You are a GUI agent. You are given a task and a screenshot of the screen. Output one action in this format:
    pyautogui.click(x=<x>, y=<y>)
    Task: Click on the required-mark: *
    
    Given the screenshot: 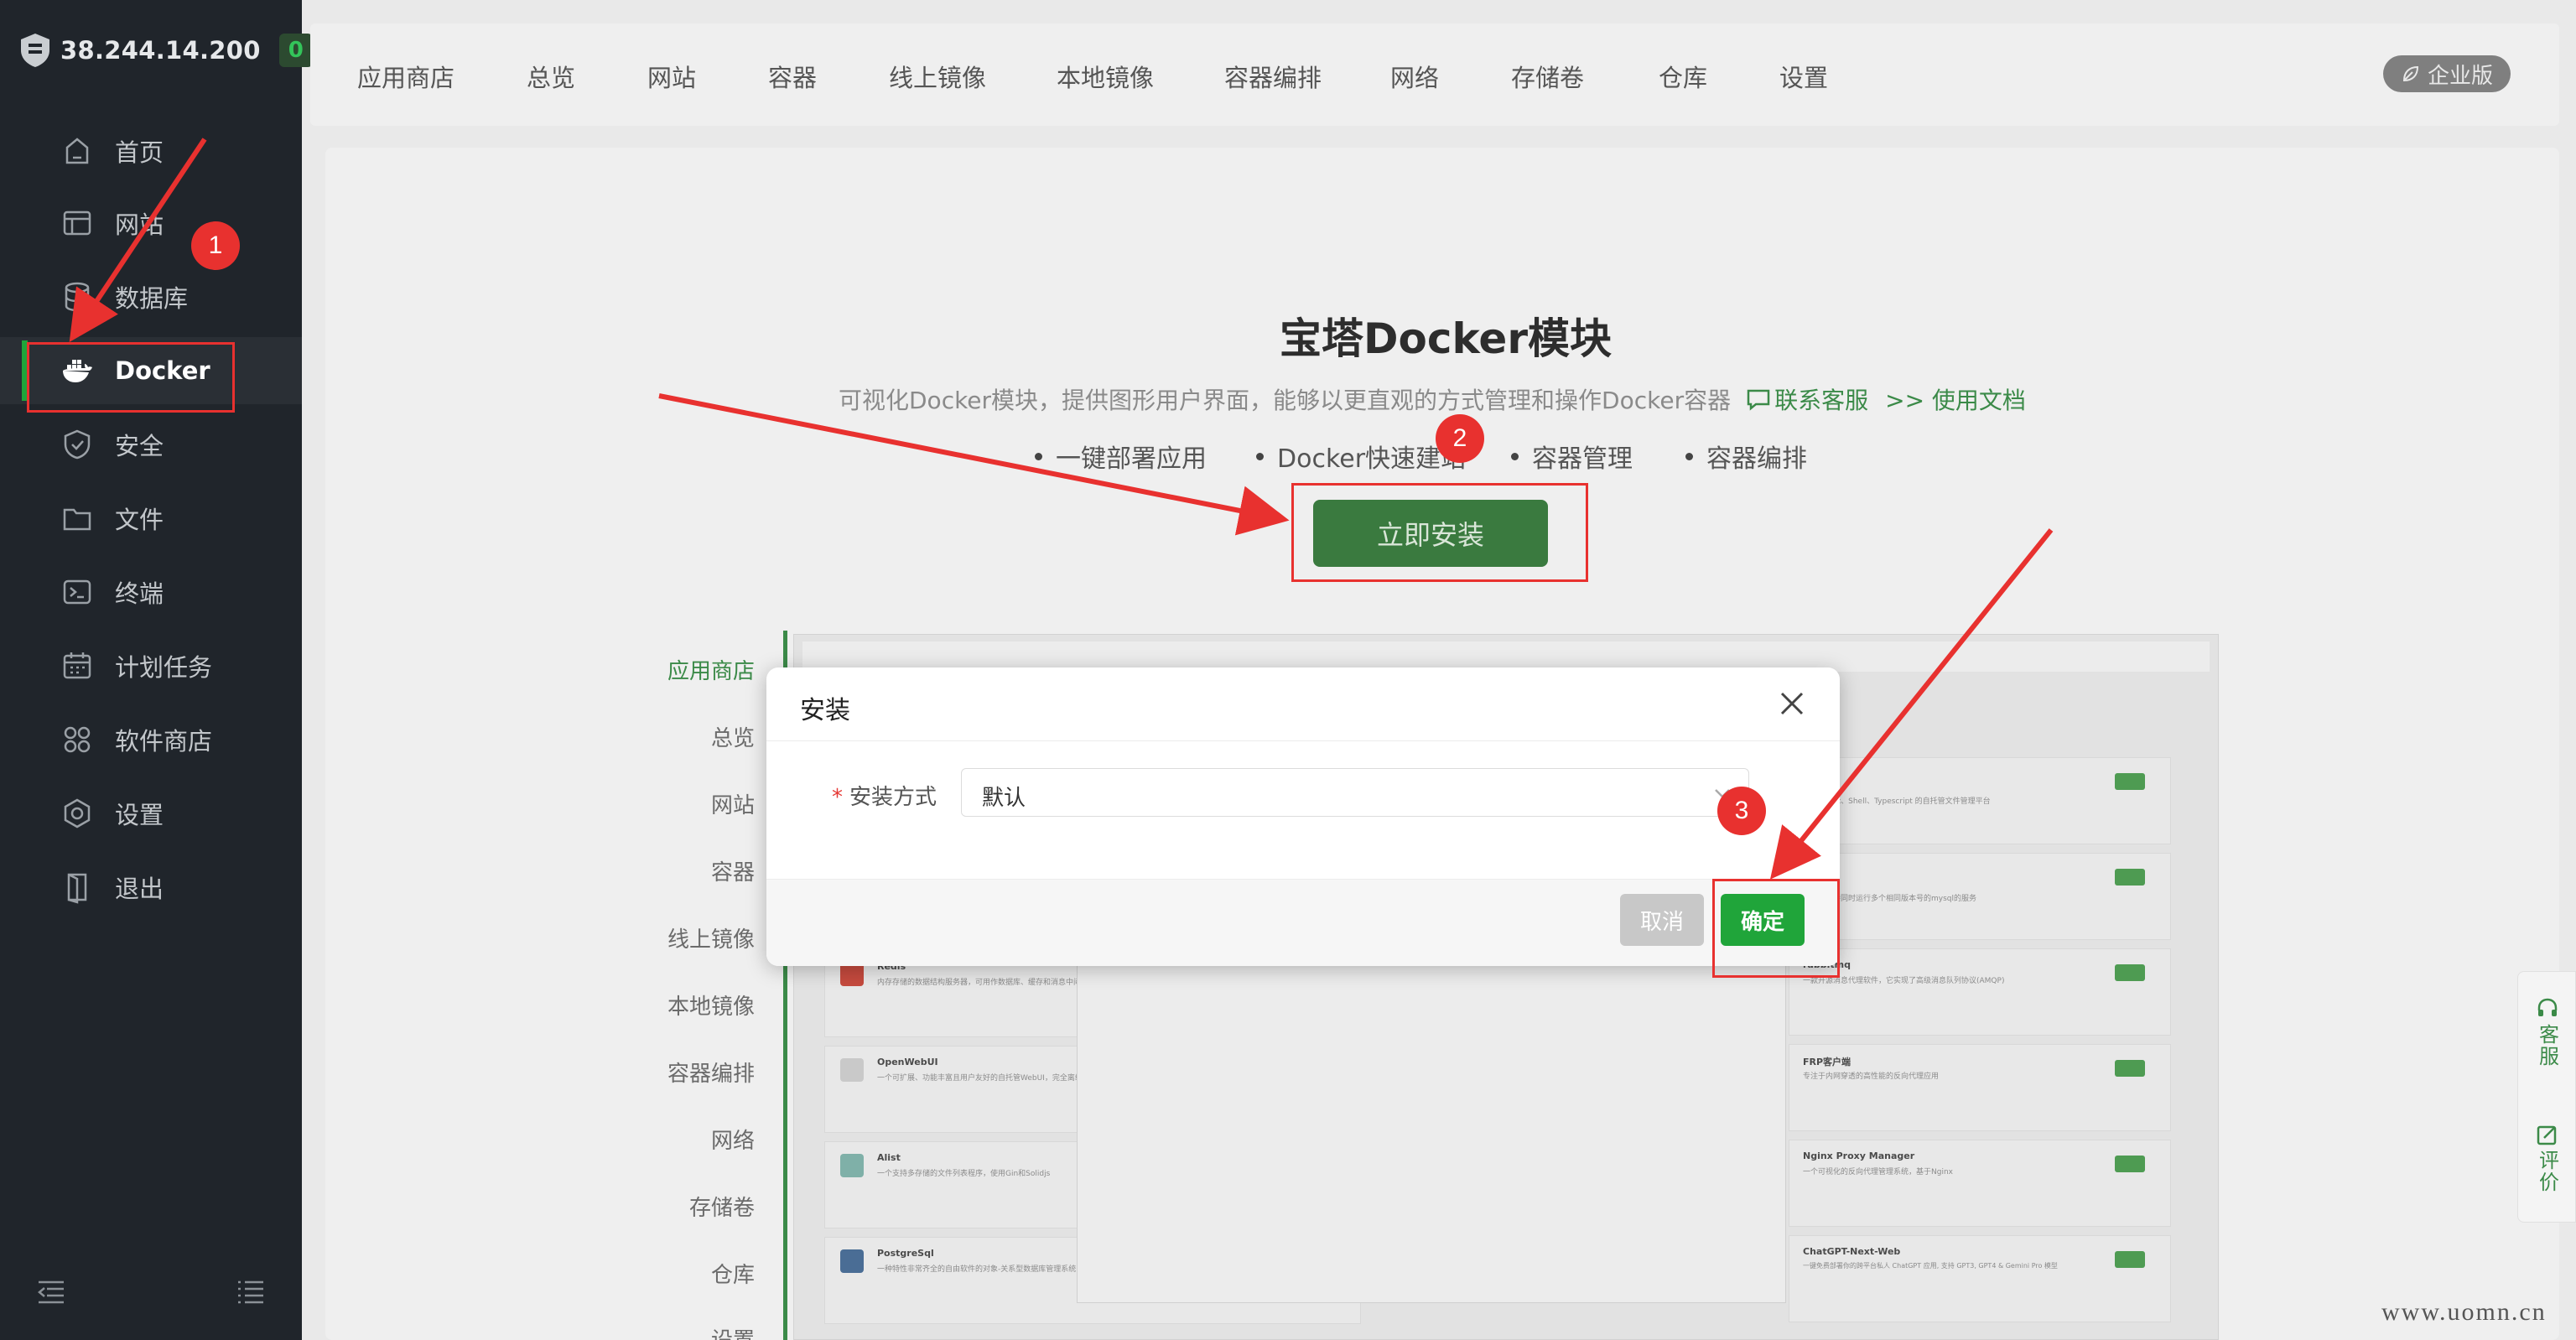 What is the action you would take?
    pyautogui.click(x=837, y=797)
    